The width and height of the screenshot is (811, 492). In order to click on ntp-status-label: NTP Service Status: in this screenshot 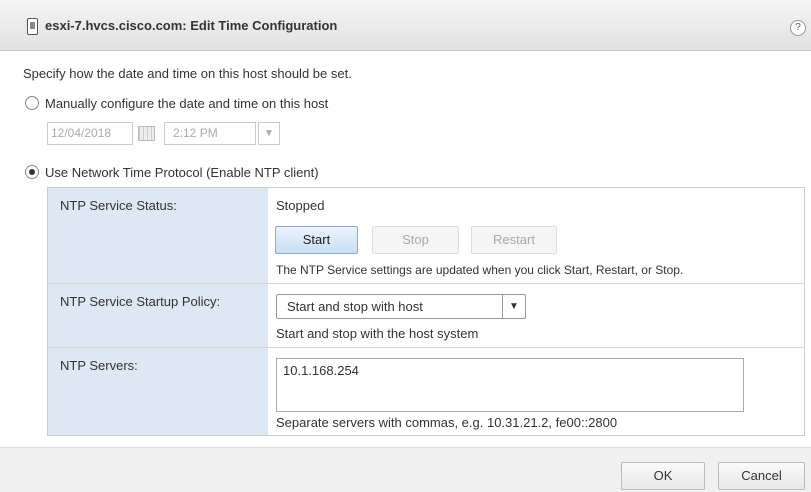, I will do `click(158, 235)`.